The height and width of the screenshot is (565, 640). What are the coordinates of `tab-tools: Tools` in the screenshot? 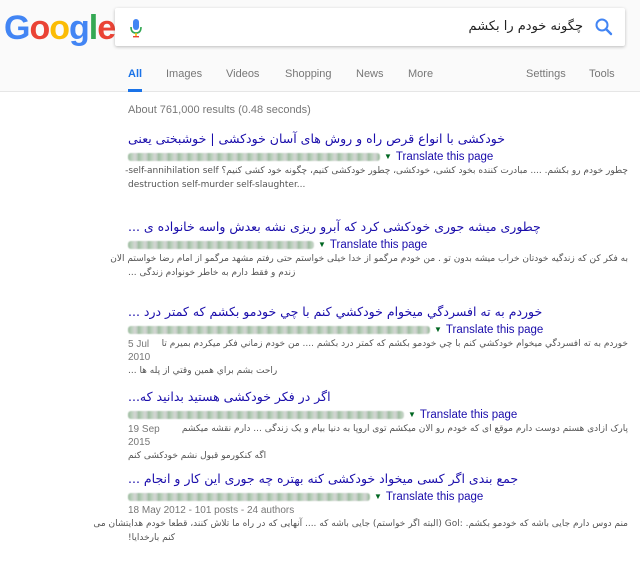 It's located at (602, 80).